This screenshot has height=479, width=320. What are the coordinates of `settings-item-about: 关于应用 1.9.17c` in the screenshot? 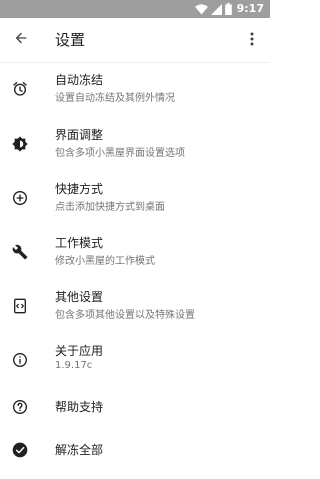 It's located at (135, 360).